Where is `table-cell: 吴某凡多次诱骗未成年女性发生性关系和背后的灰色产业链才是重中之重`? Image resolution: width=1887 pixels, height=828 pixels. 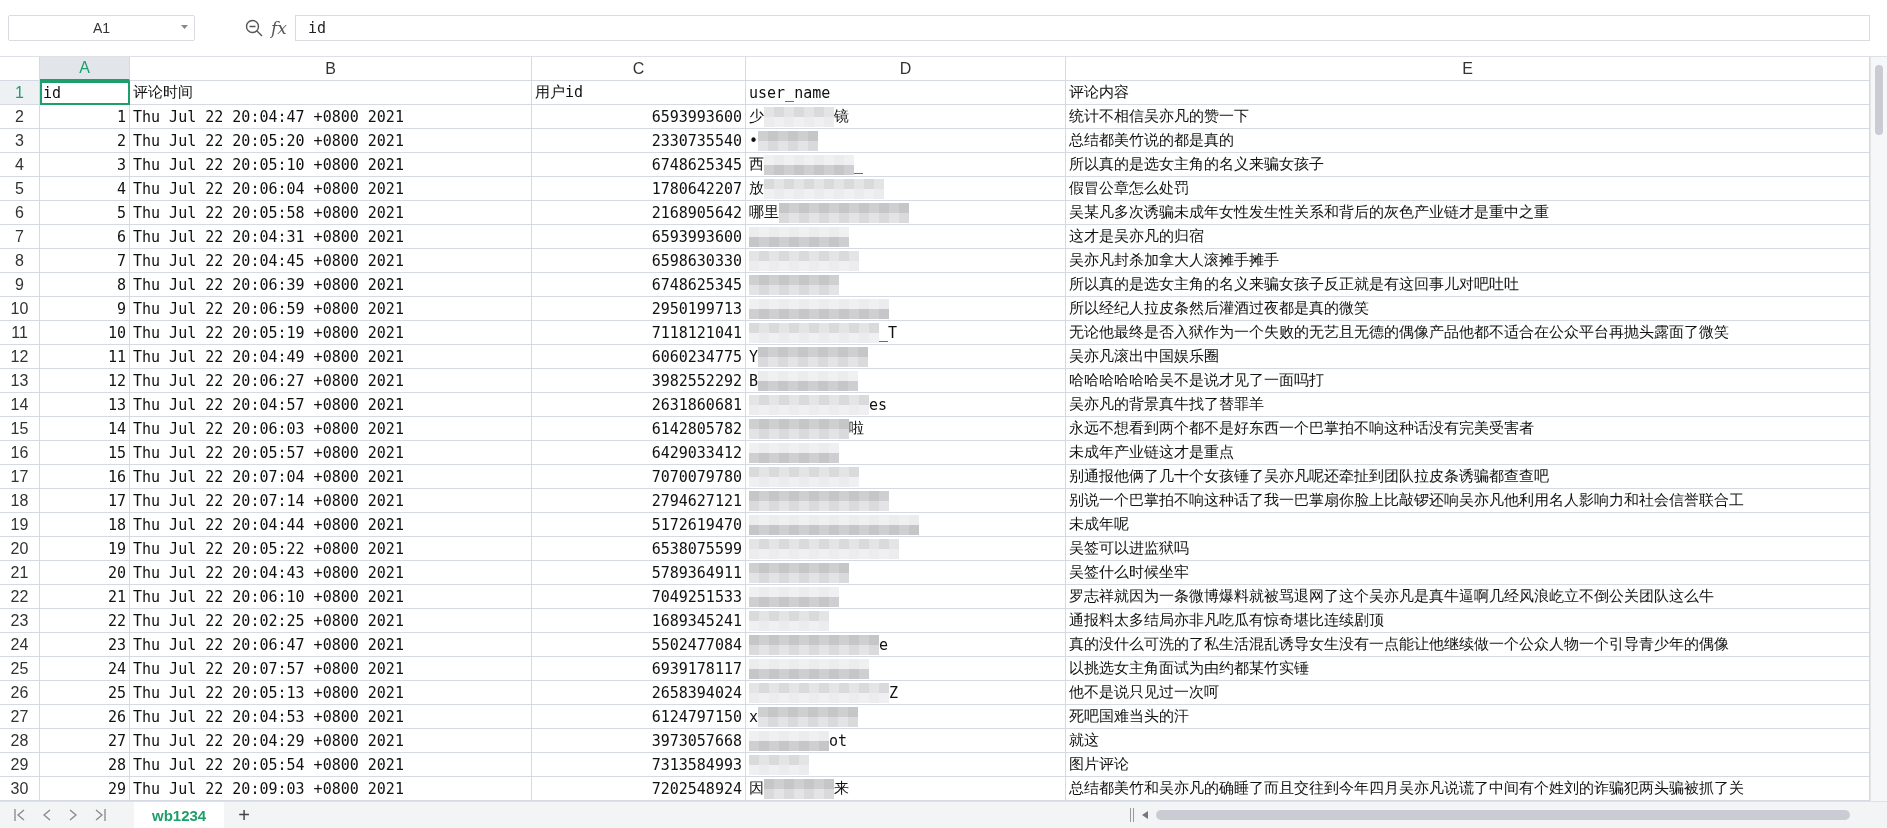
table-cell: 吴某凡多次诱骗未成年女性发生性关系和背后的灰色产业链才是重中之重 is located at coordinates (1468, 213).